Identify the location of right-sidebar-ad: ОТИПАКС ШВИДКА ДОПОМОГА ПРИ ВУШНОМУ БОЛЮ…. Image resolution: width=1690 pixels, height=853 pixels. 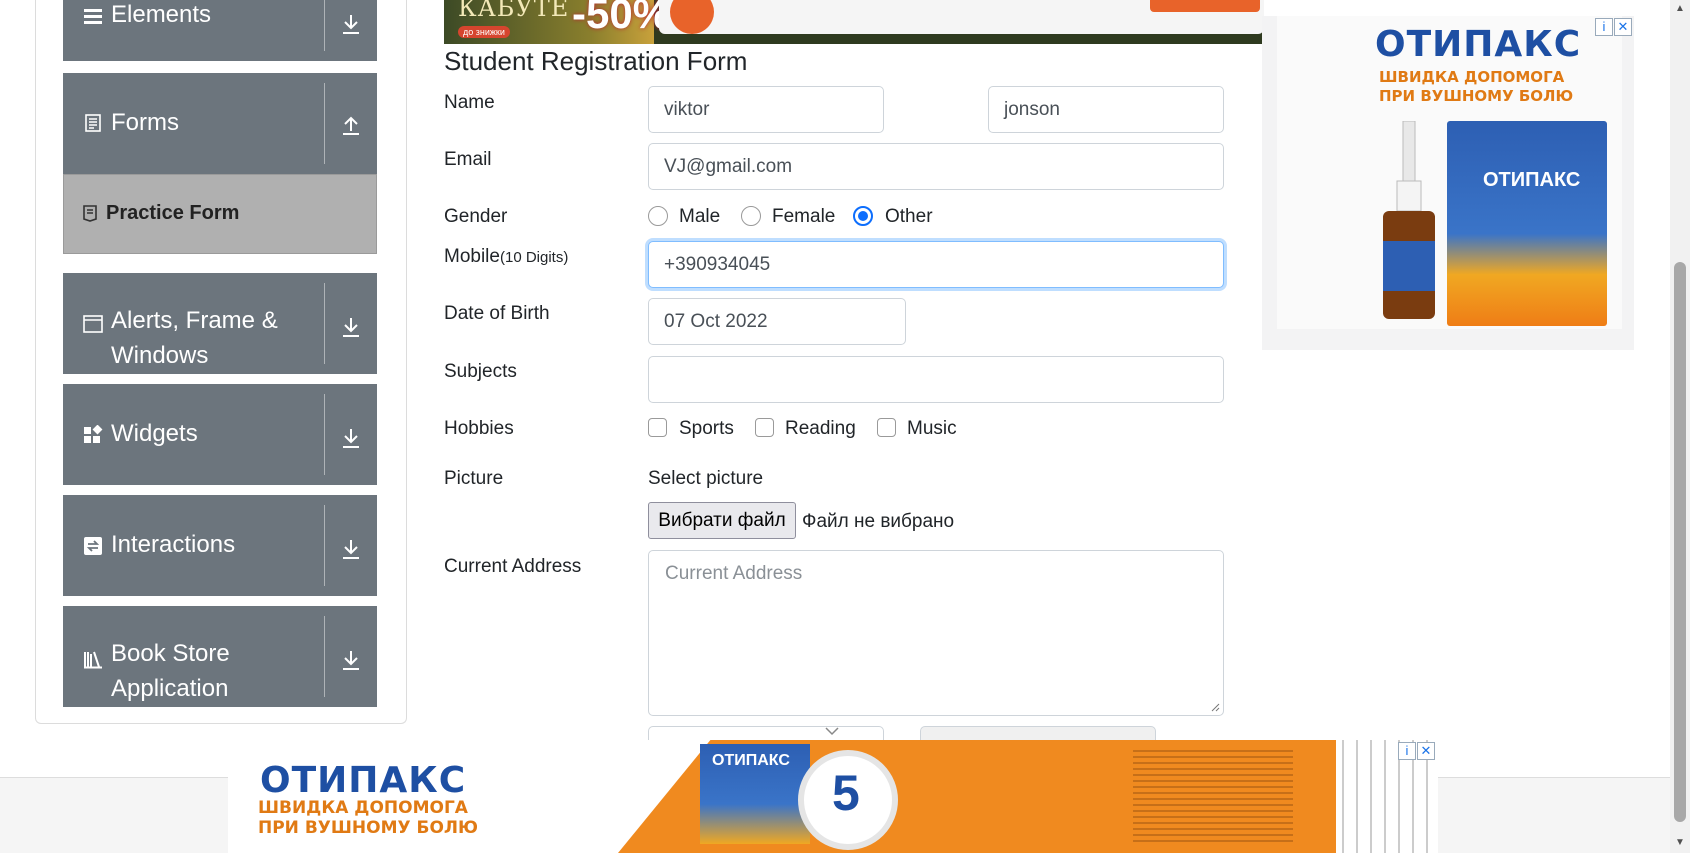
(1448, 183).